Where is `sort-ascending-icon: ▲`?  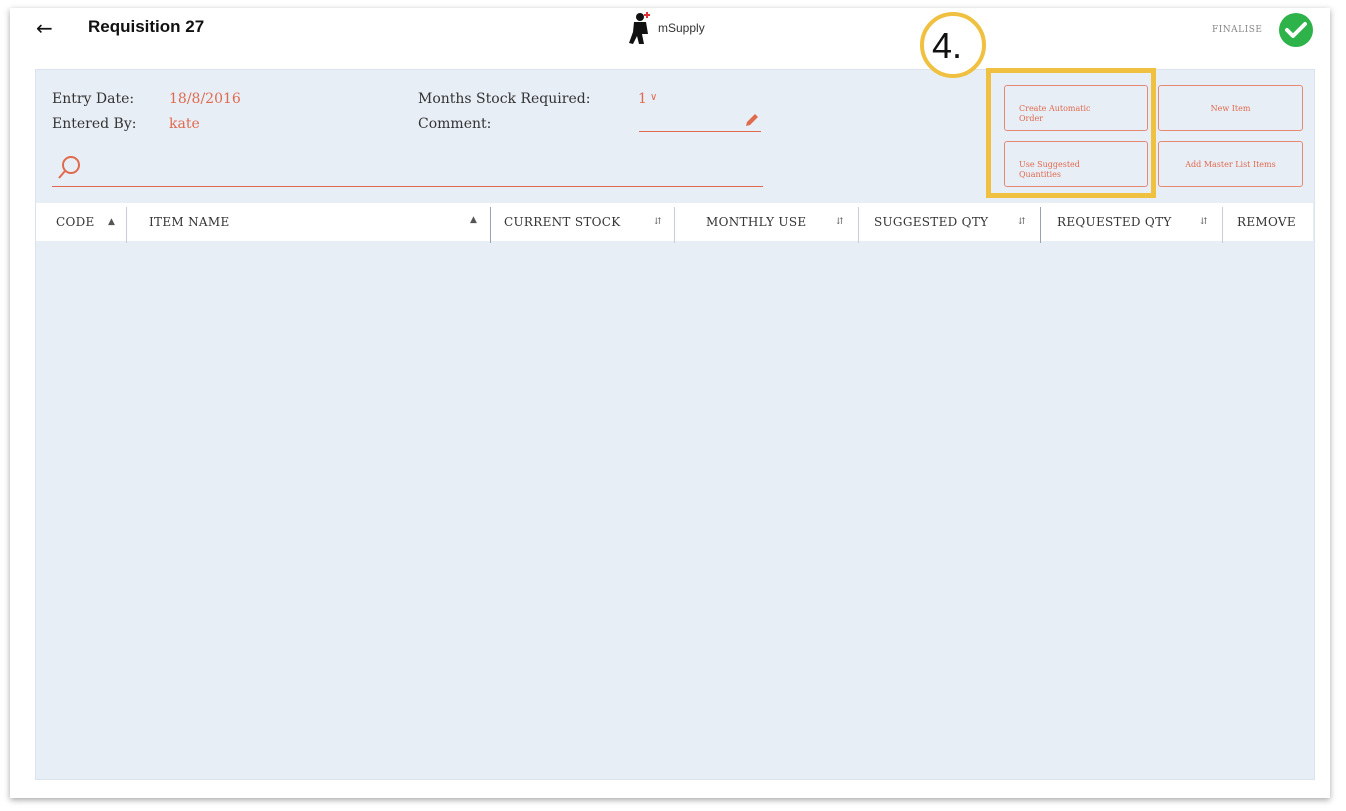
sort-ascending-icon: ▲ is located at coordinates (473, 220).